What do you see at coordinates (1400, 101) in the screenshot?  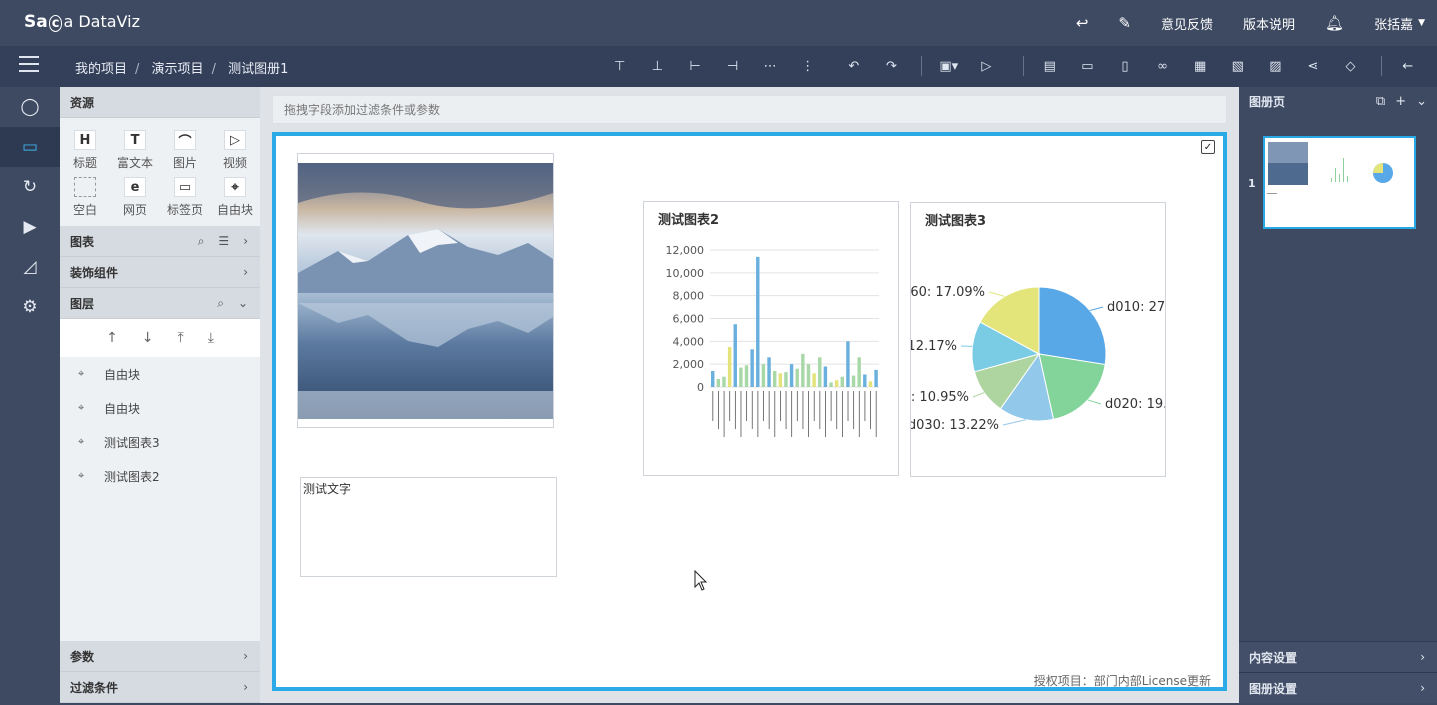 I see `add-page-icon: +` at bounding box center [1400, 101].